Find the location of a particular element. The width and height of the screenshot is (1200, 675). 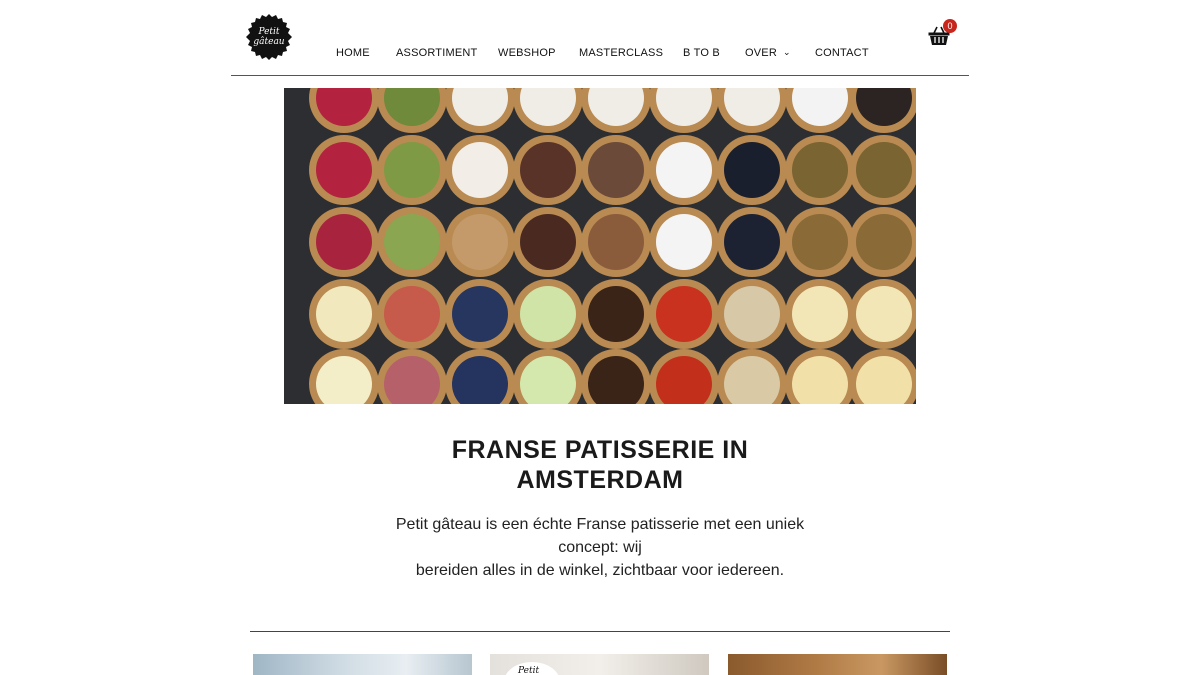

header-divider is located at coordinates (600, 75).